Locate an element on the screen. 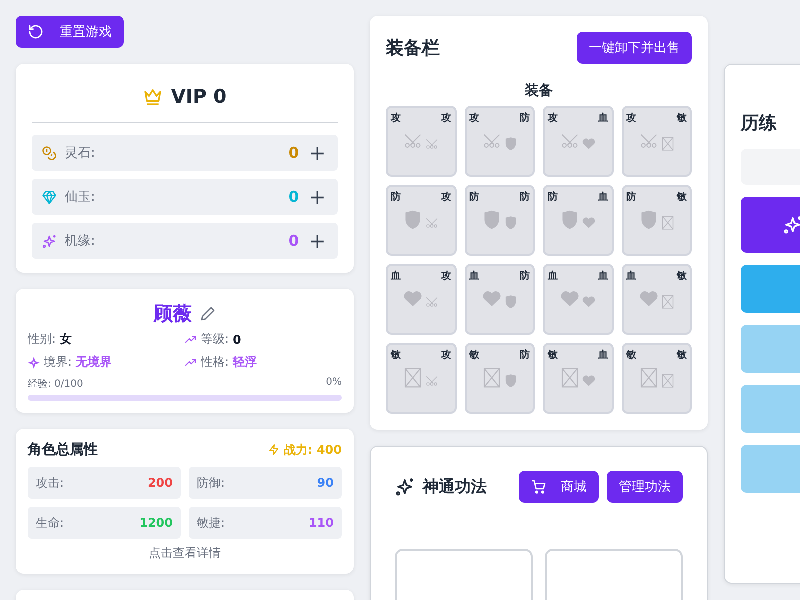 The width and height of the screenshot is (800, 600). equipment-slot: 敏 防 is located at coordinates (499, 378).